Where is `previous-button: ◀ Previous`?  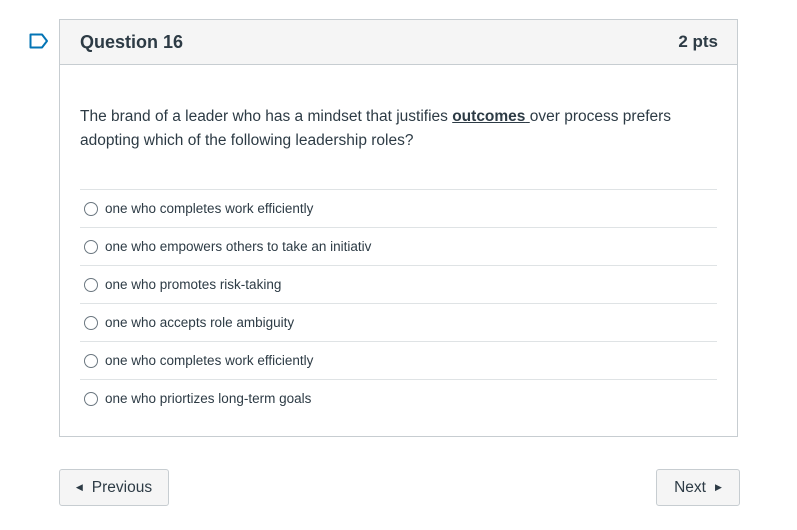
previous-button: ◀ Previous is located at coordinates (114, 487).